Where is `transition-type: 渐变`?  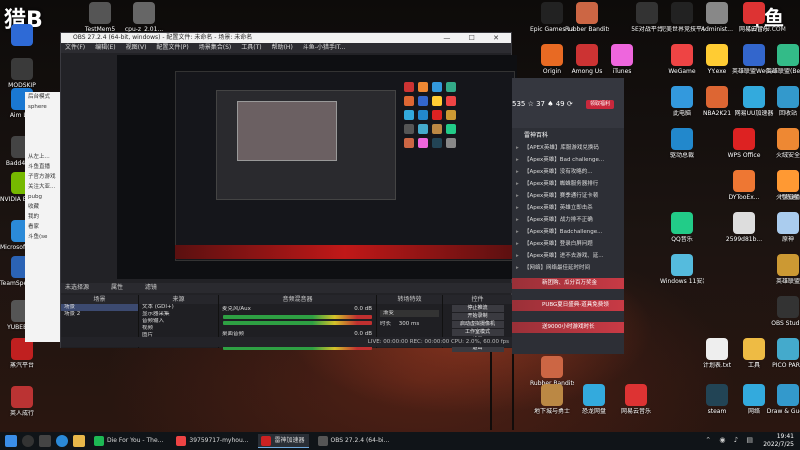 transition-type: 渐变 is located at coordinates (409, 313).